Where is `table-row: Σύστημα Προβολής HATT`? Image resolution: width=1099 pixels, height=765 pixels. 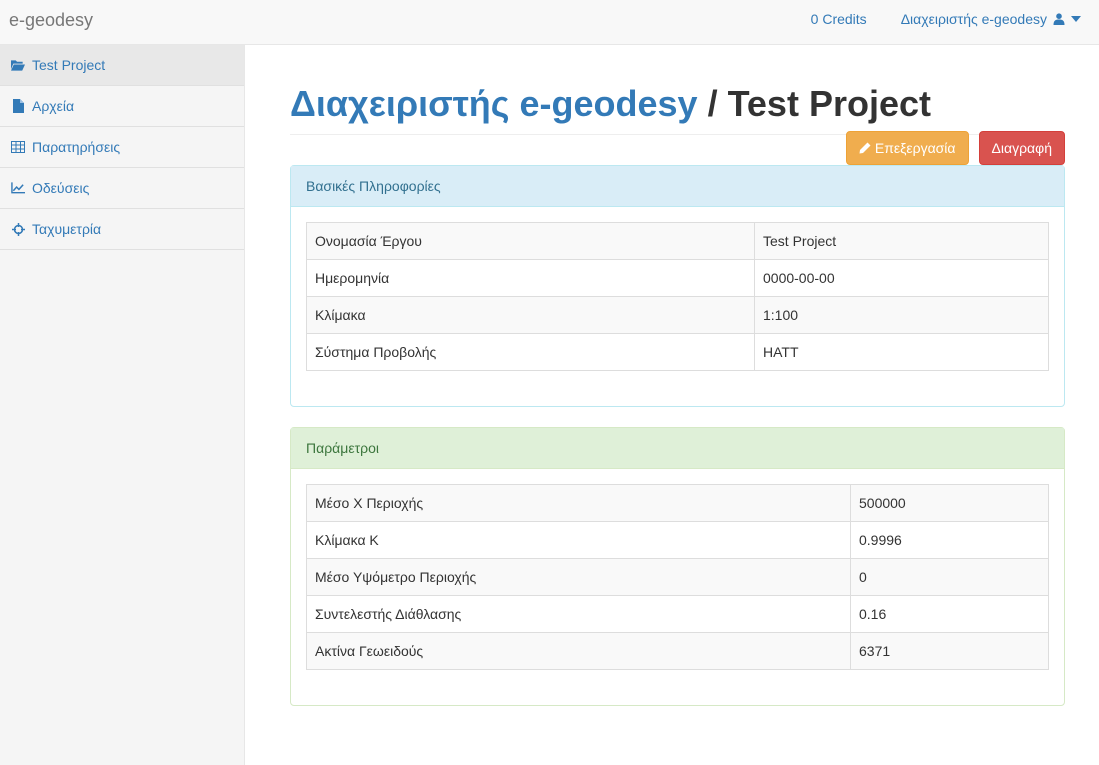 table-row: Σύστημα Προβολής HATT is located at coordinates (677, 352).